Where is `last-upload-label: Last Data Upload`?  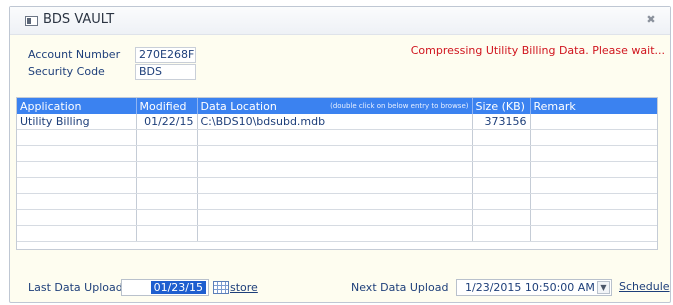
last-upload-label: Last Data Upload is located at coordinates (75, 287).